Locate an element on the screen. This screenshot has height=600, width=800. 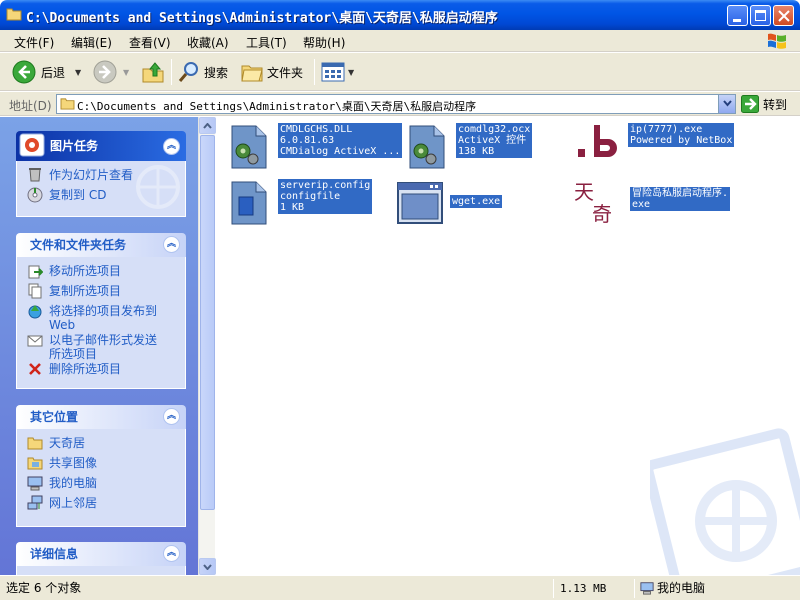
email-icon is located at coordinates (35, 341).